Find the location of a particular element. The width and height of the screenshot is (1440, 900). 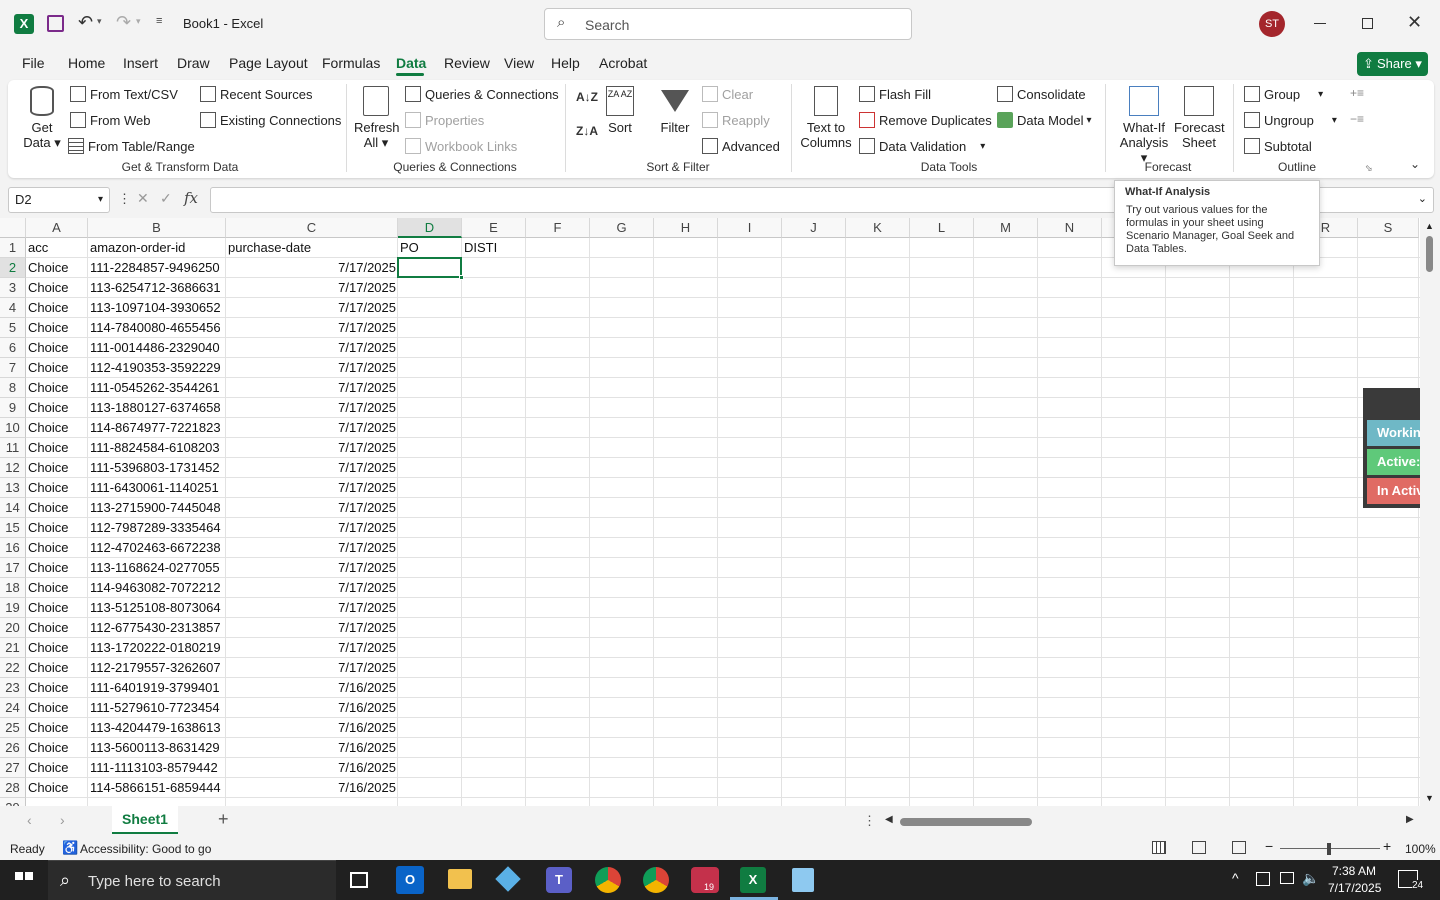

cell-c3: 7/17/2025 is located at coordinates (312, 288).